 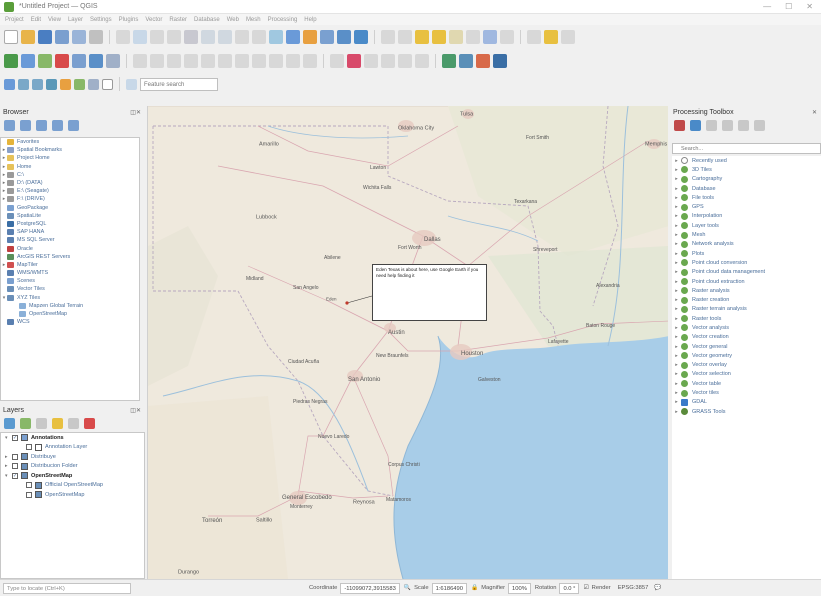 I want to click on collapse-all-icon, so click(x=57, y=125).